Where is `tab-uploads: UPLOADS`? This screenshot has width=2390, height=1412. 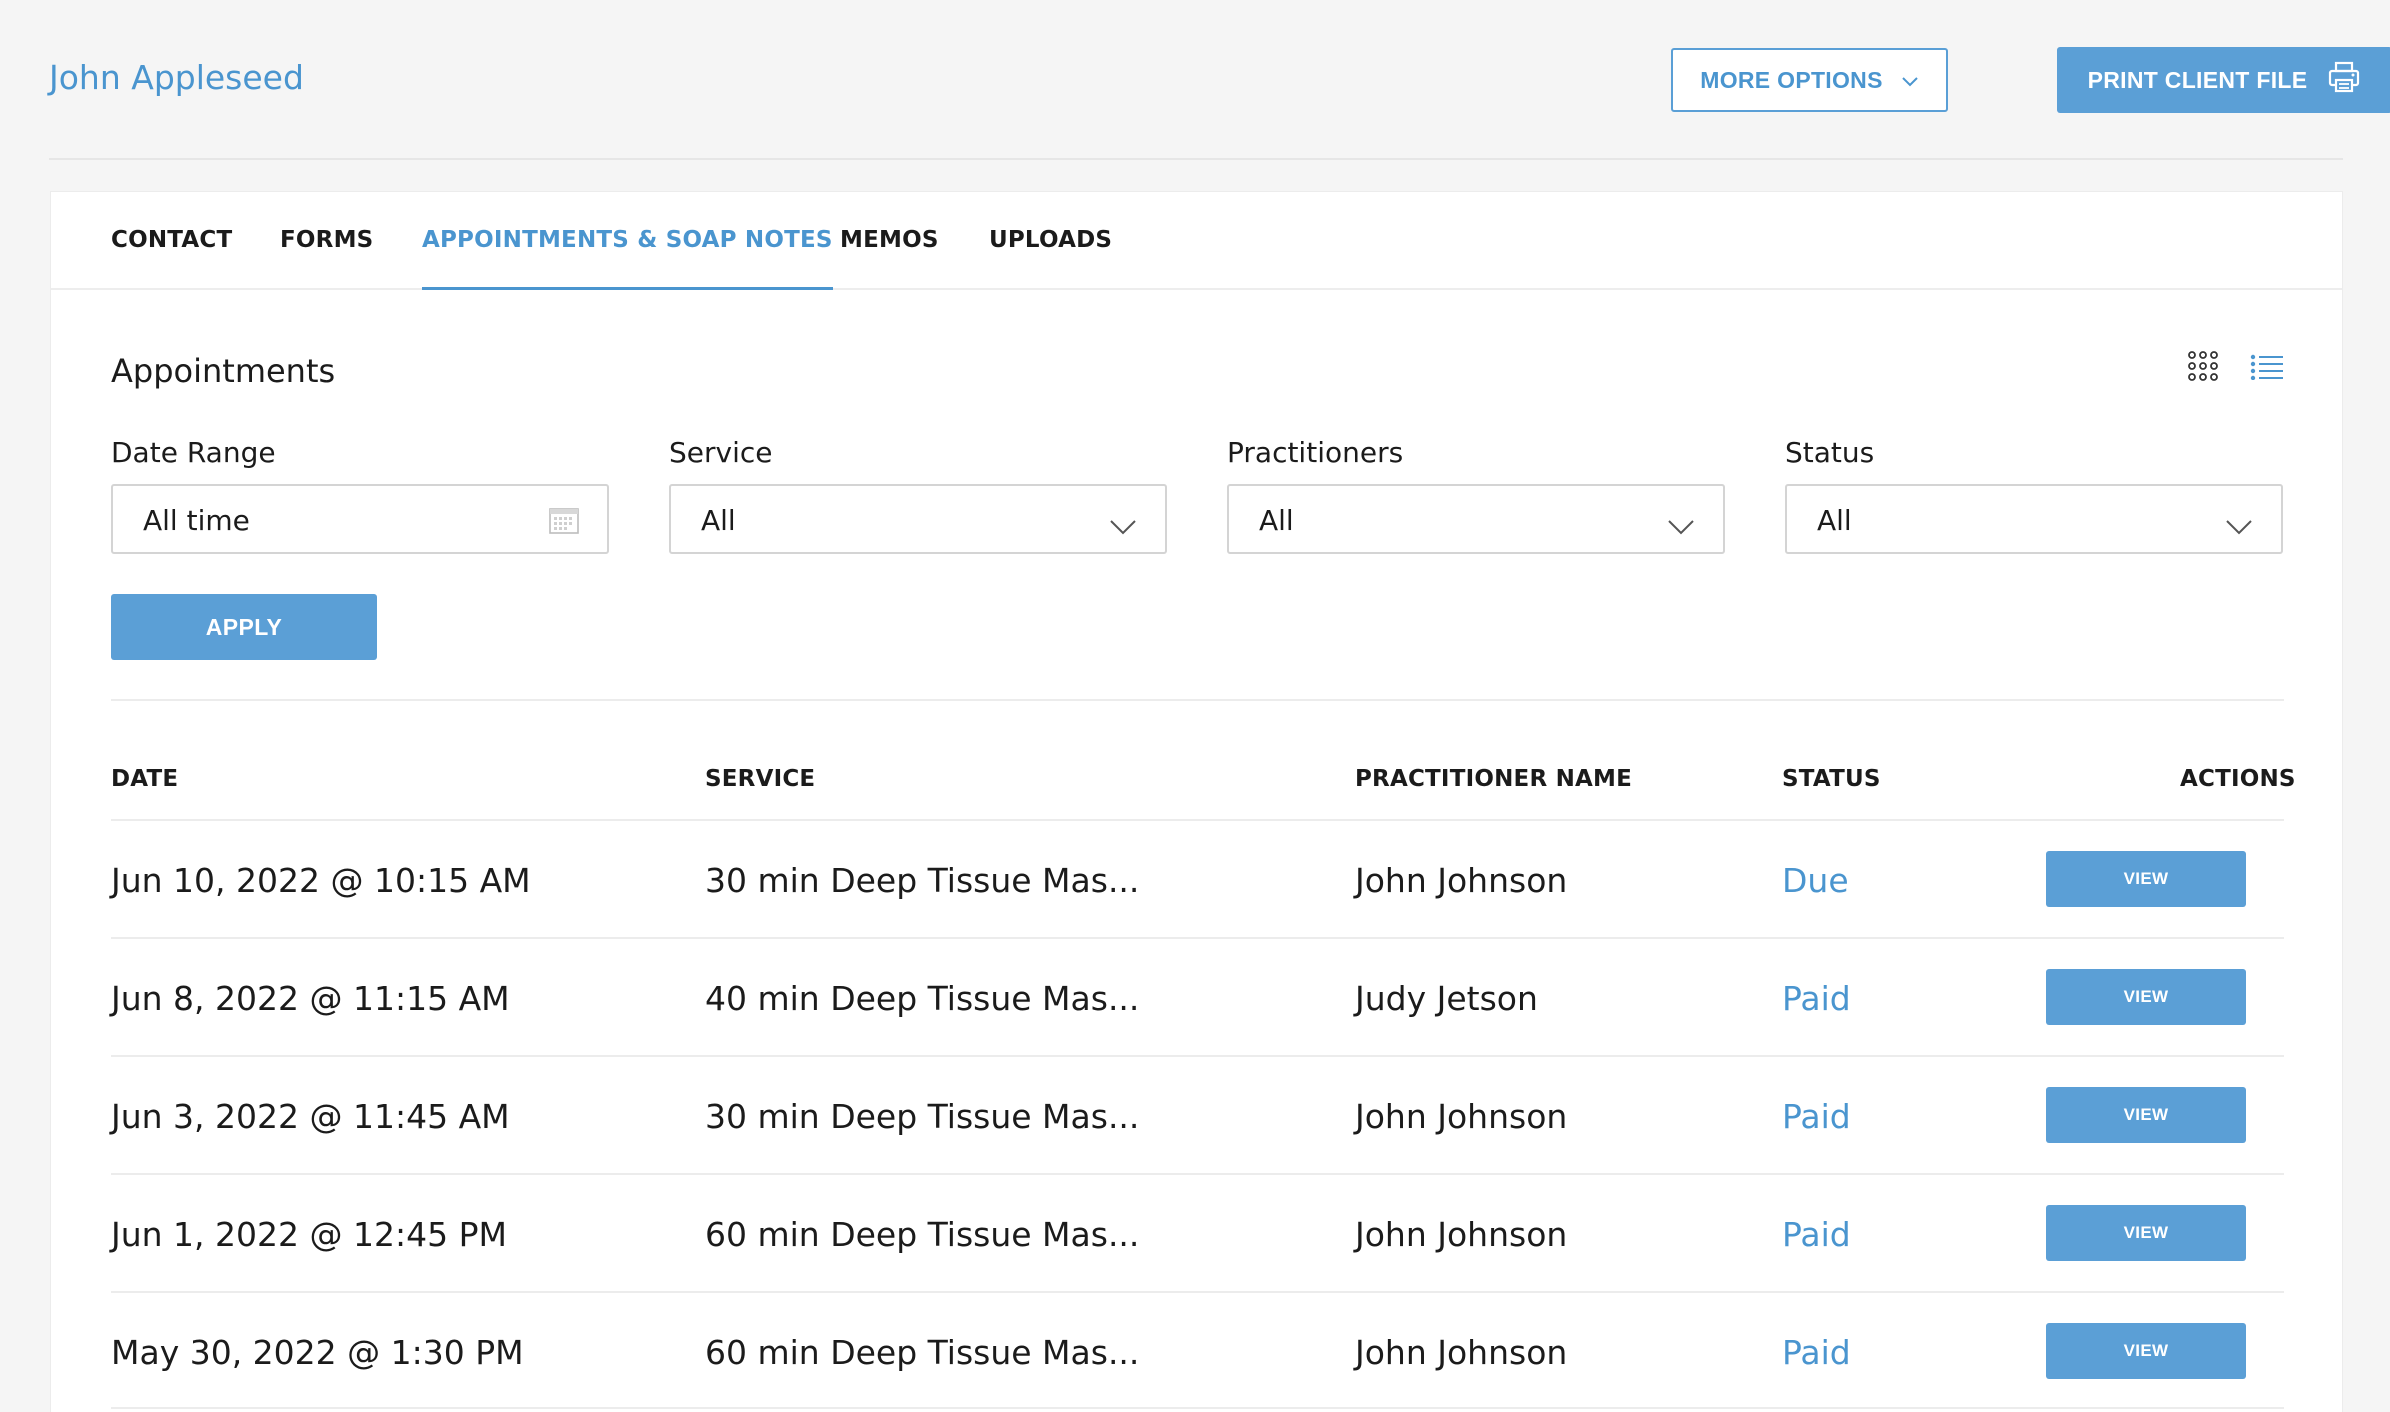 tab-uploads: UPLOADS is located at coordinates (1050, 241).